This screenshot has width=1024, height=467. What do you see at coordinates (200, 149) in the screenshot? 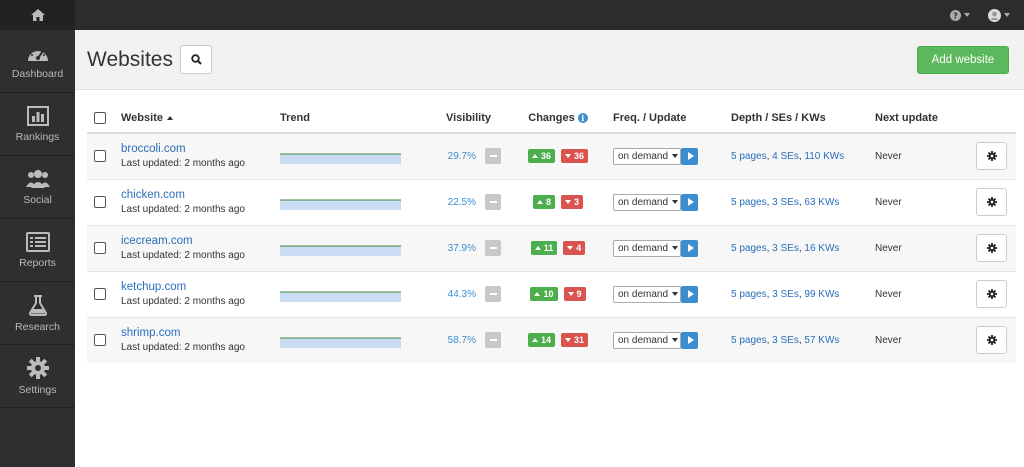
I see `website-link: broccoli.com` at bounding box center [200, 149].